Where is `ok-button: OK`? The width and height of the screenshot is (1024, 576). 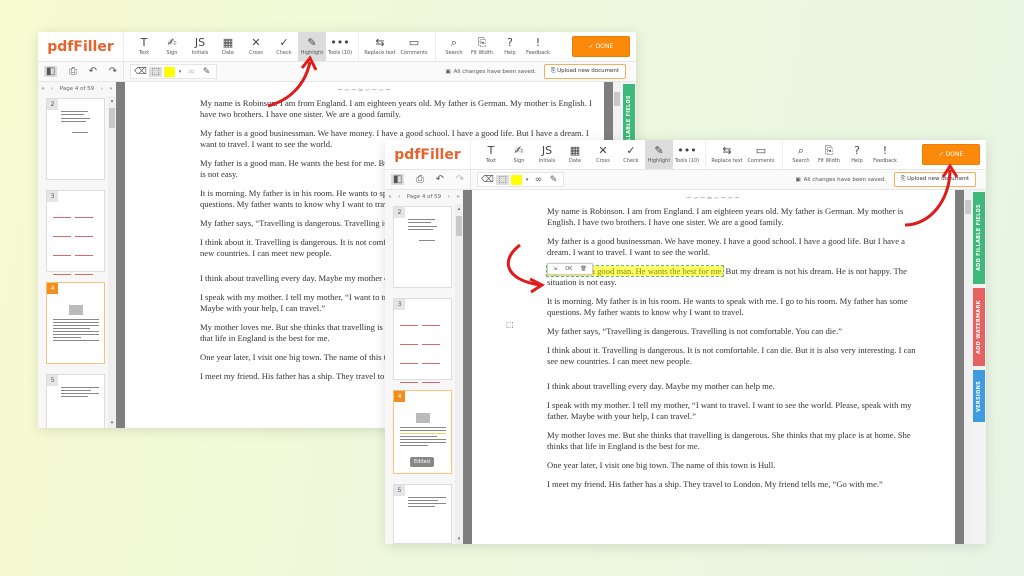
ok-button: OK is located at coordinates (568, 269).